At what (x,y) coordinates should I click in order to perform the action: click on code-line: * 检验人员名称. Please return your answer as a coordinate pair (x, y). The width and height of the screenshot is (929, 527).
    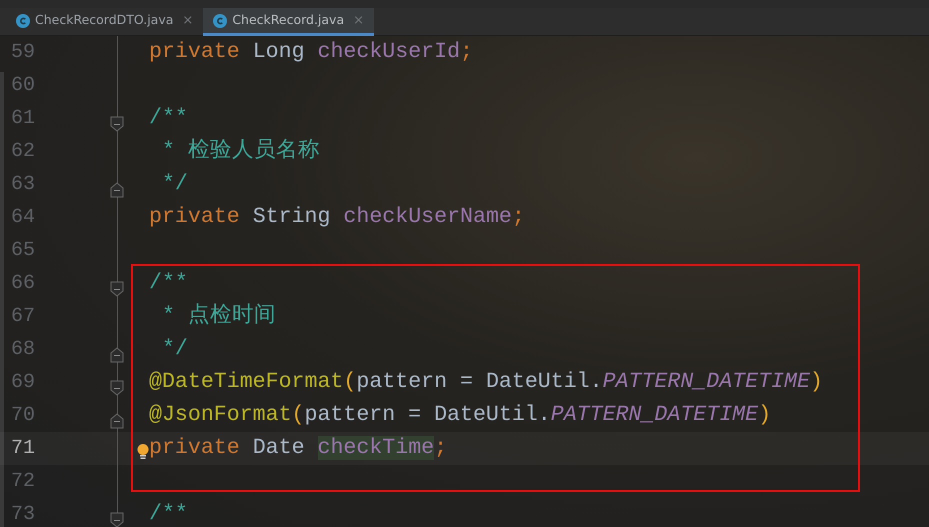
    Looking at the image, I should click on (240, 151).